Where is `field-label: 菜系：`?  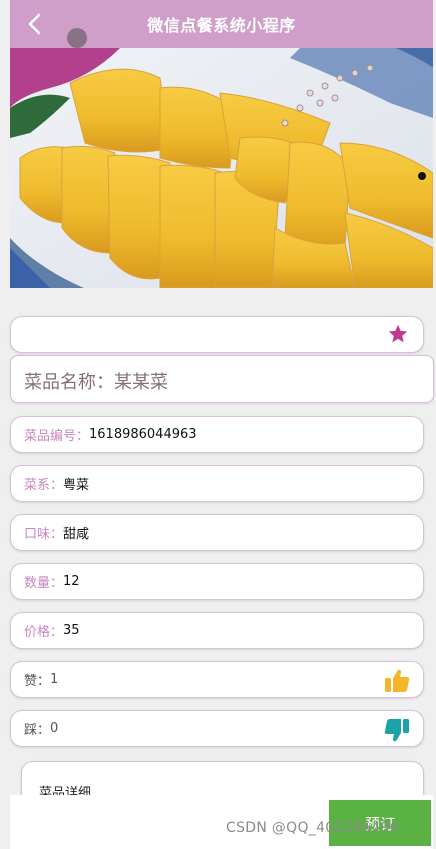
field-label: 菜系： is located at coordinates (44, 485).